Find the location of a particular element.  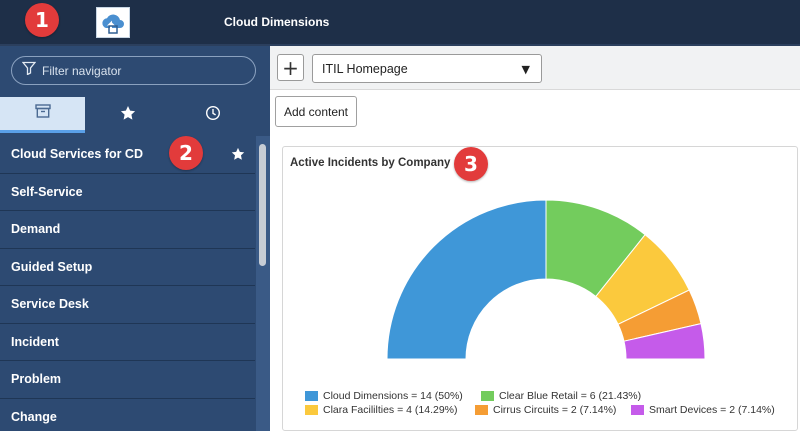

nav-item-cloud-services-for-cd: Cloud Services for CD is located at coordinates (127, 155).